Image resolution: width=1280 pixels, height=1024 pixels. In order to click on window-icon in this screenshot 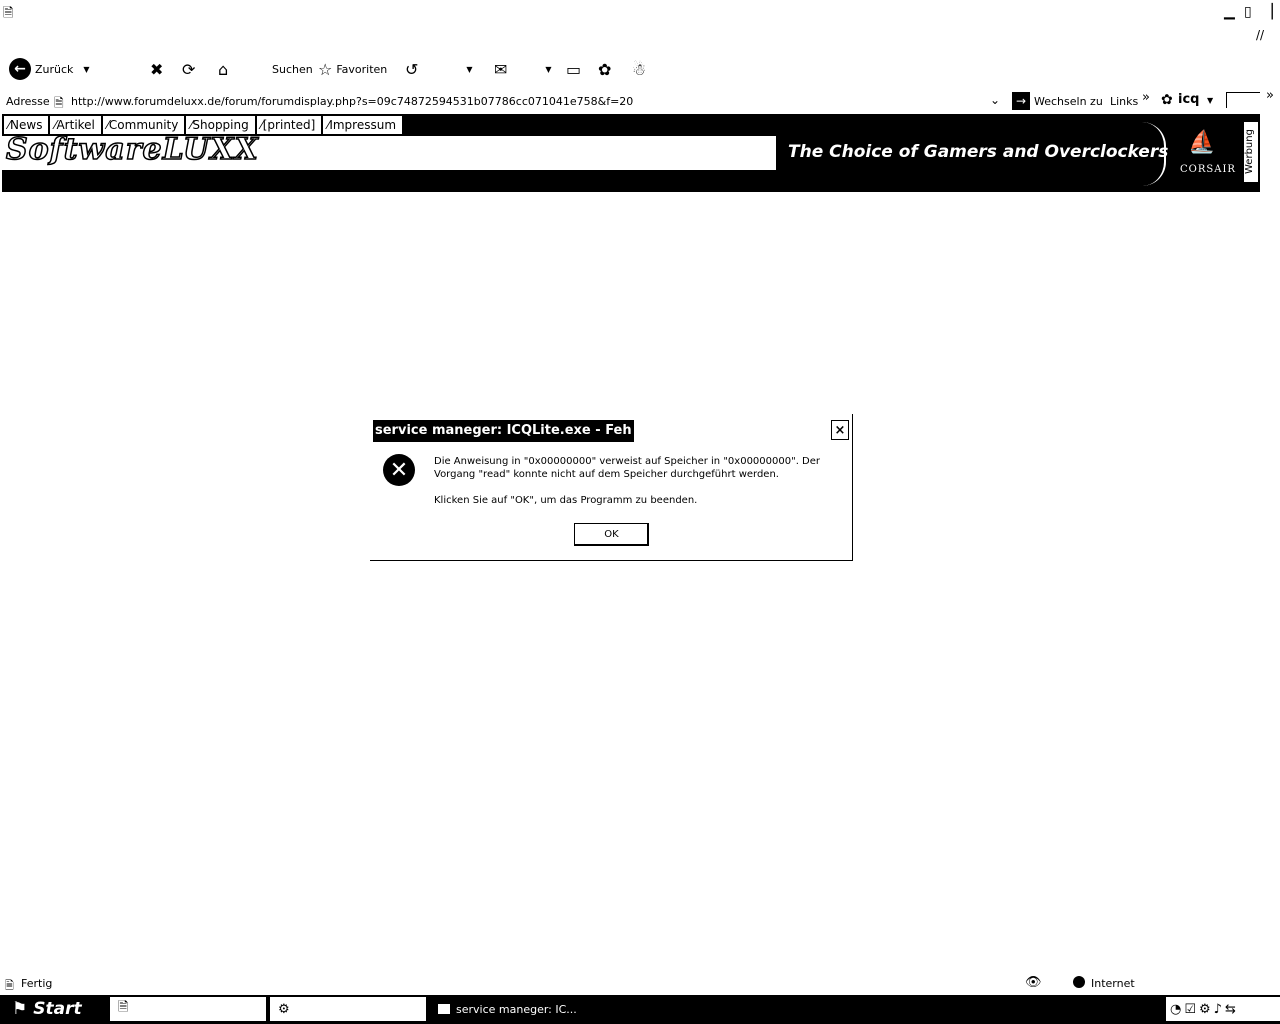, I will do `click(444, 1009)`.